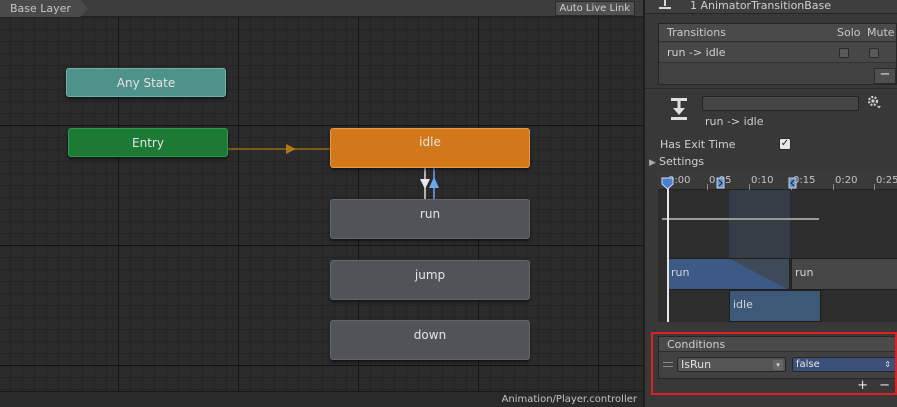 The height and width of the screenshot is (407, 897). I want to click on settings-foldout: ▶ Settings, so click(676, 161).